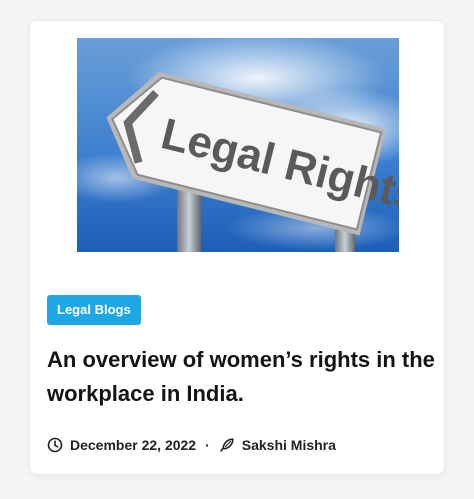 The height and width of the screenshot is (499, 474). What do you see at coordinates (289, 445) in the screenshot?
I see `post-author: Sakshi Mishra` at bounding box center [289, 445].